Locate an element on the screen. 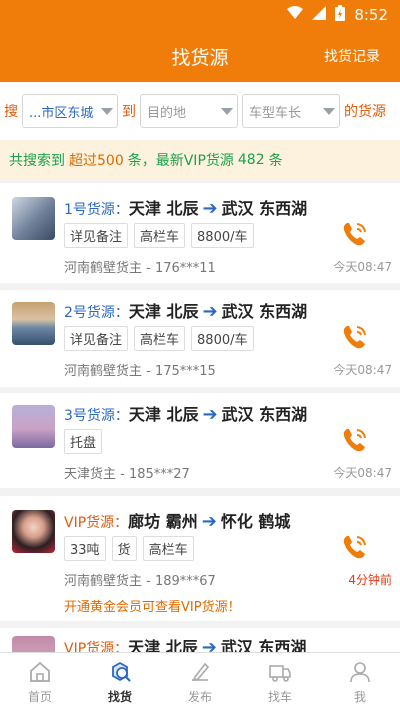  vehicle-placeholder: 车型车长 is located at coordinates (275, 113).